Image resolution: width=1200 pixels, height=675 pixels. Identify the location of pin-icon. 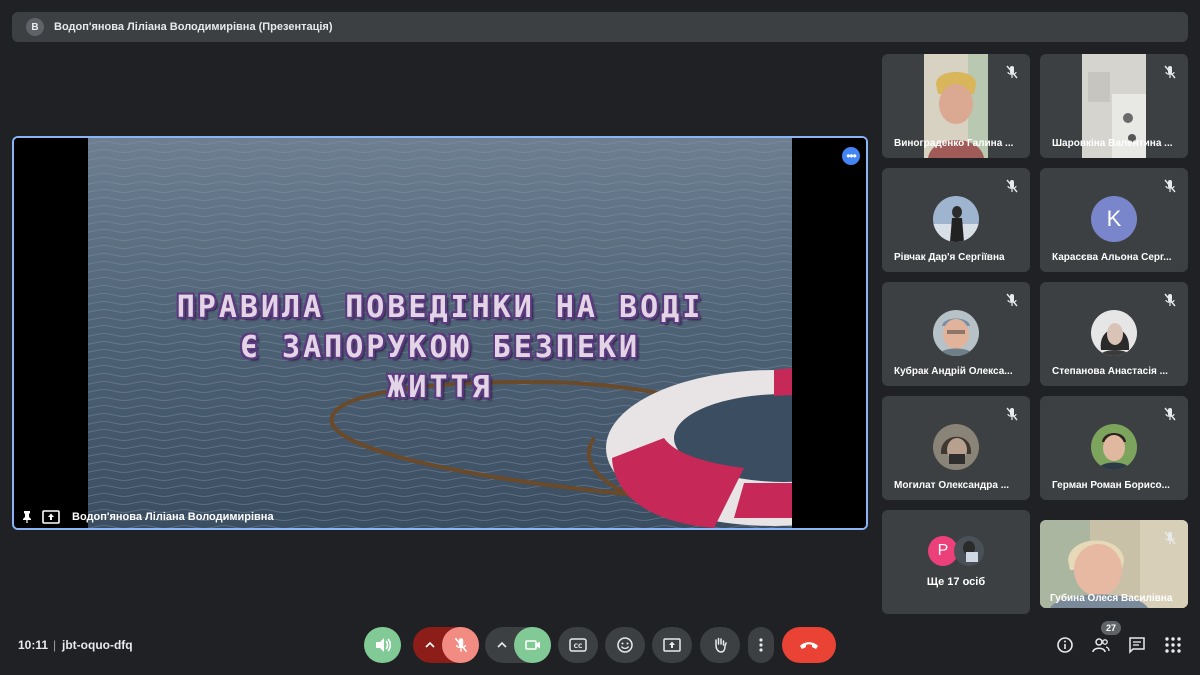
(27, 517).